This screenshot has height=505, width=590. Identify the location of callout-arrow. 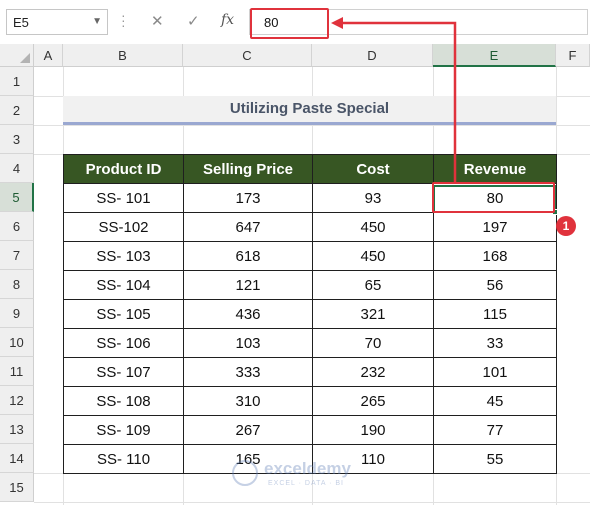
(394, 99).